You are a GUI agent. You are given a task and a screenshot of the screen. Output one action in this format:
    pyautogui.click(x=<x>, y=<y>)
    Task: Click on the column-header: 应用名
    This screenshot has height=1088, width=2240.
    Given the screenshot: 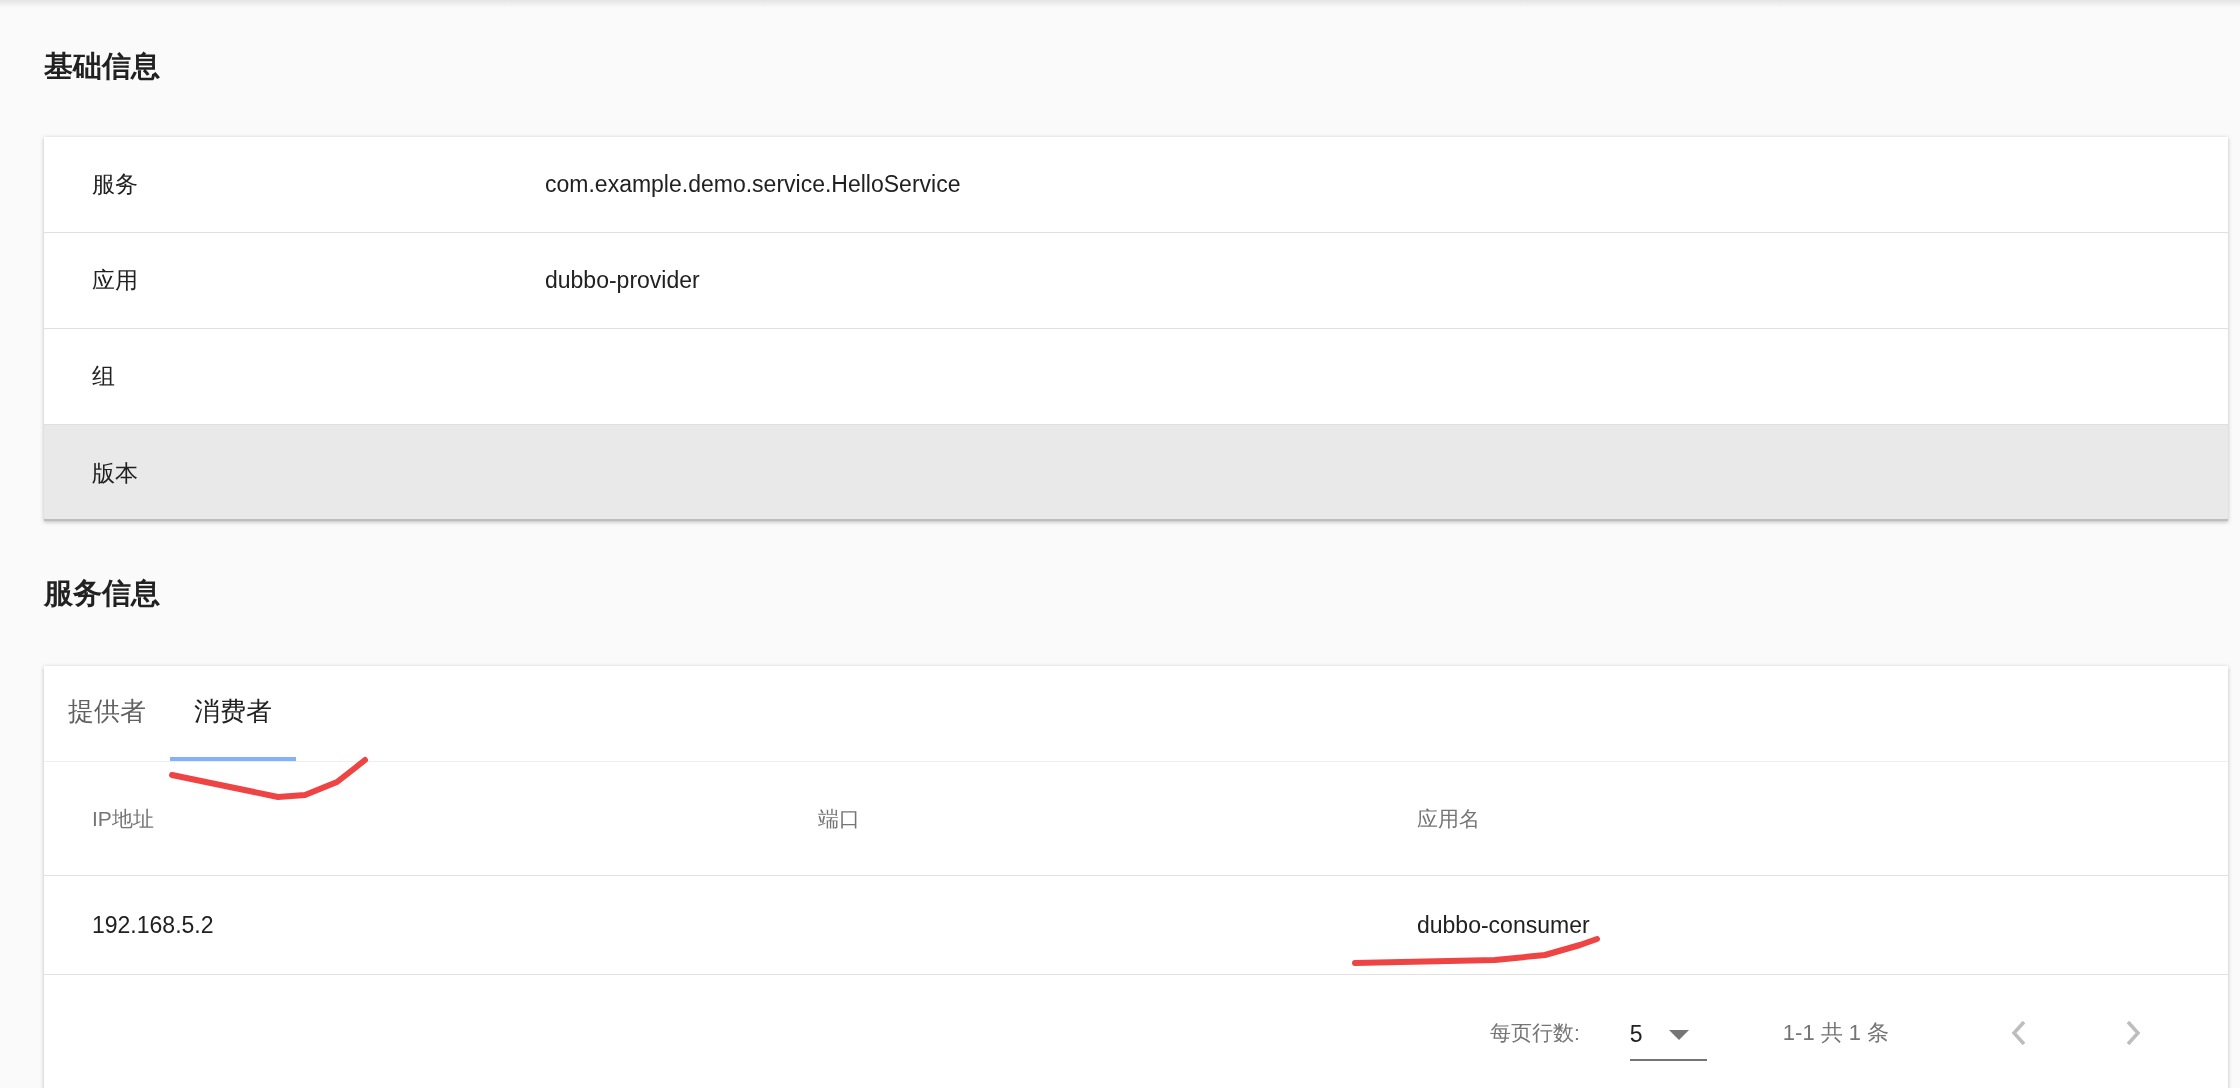 What is the action you would take?
    pyautogui.click(x=1424, y=818)
    